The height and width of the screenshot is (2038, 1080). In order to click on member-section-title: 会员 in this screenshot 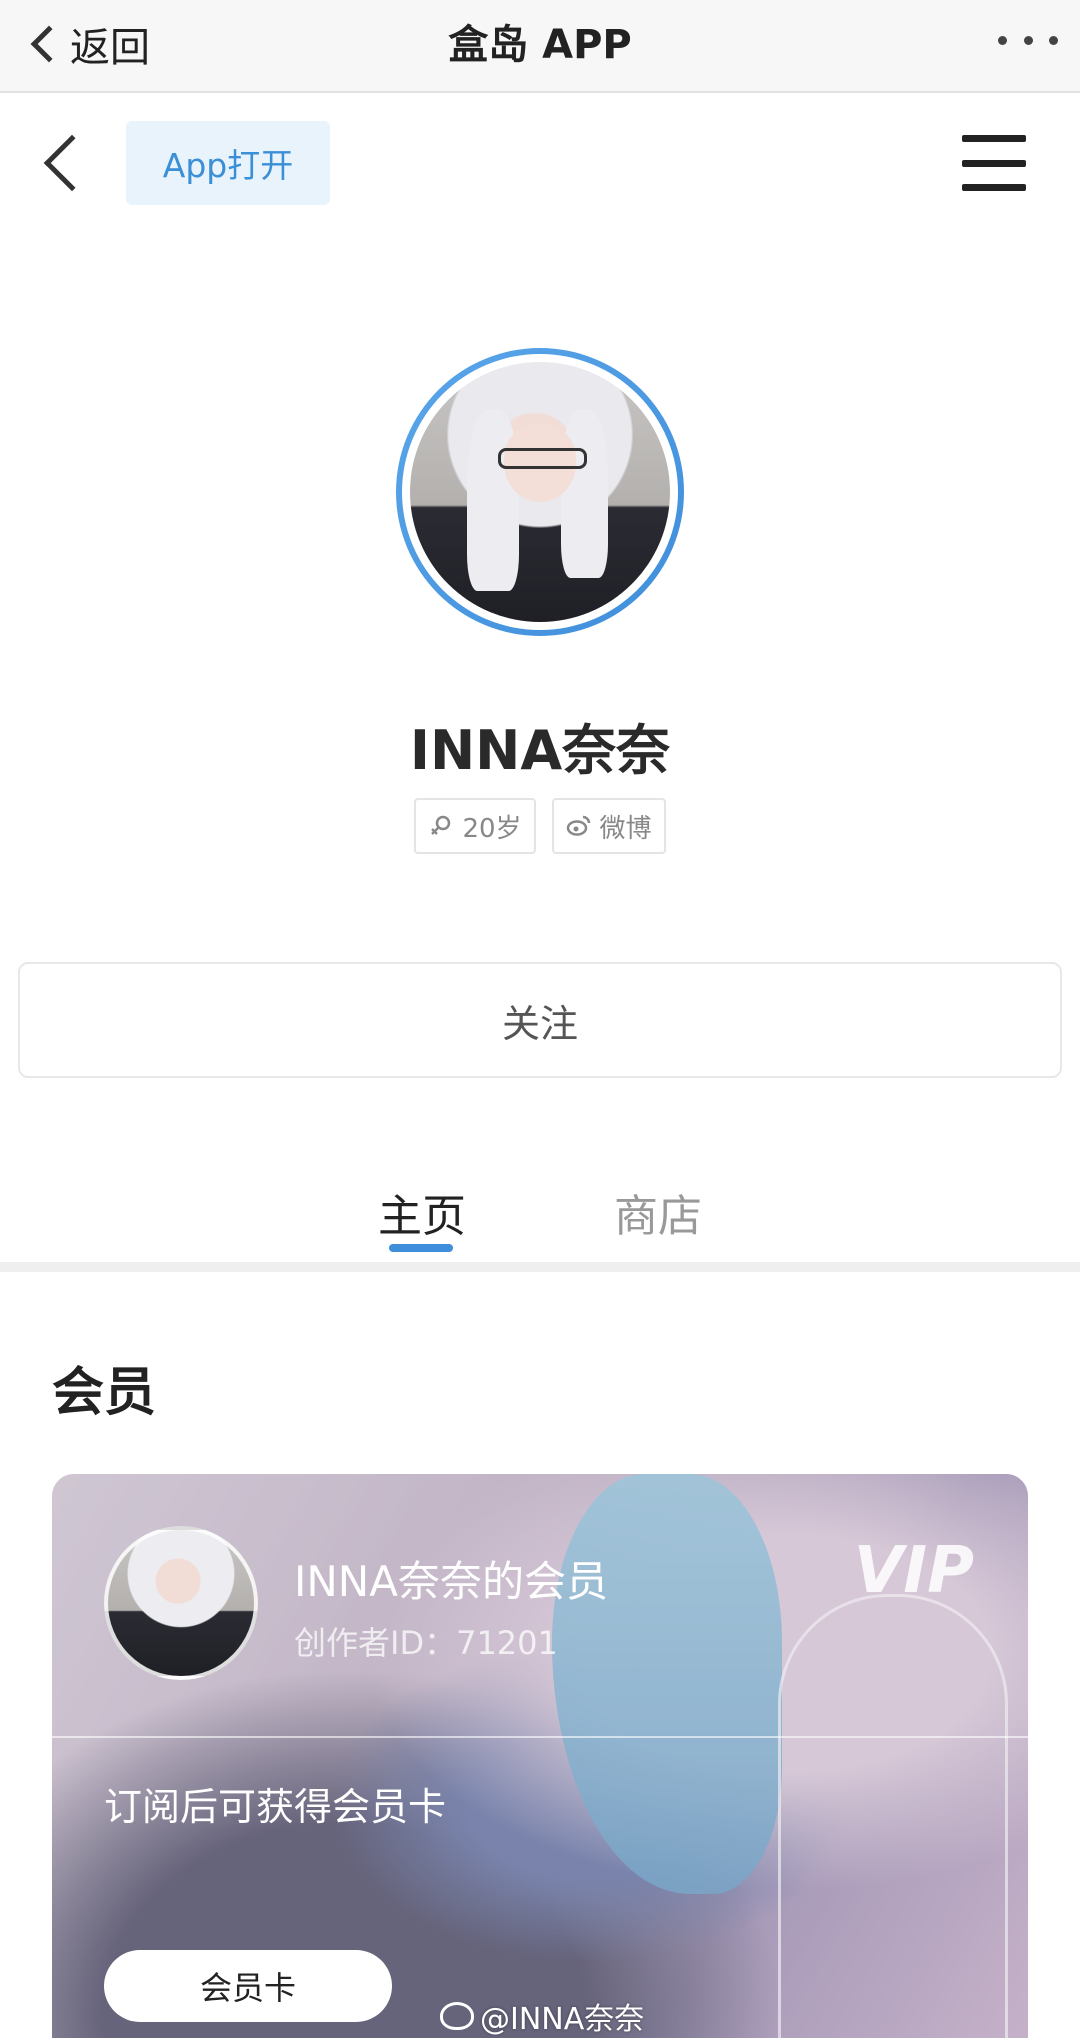, I will do `click(104, 1393)`.